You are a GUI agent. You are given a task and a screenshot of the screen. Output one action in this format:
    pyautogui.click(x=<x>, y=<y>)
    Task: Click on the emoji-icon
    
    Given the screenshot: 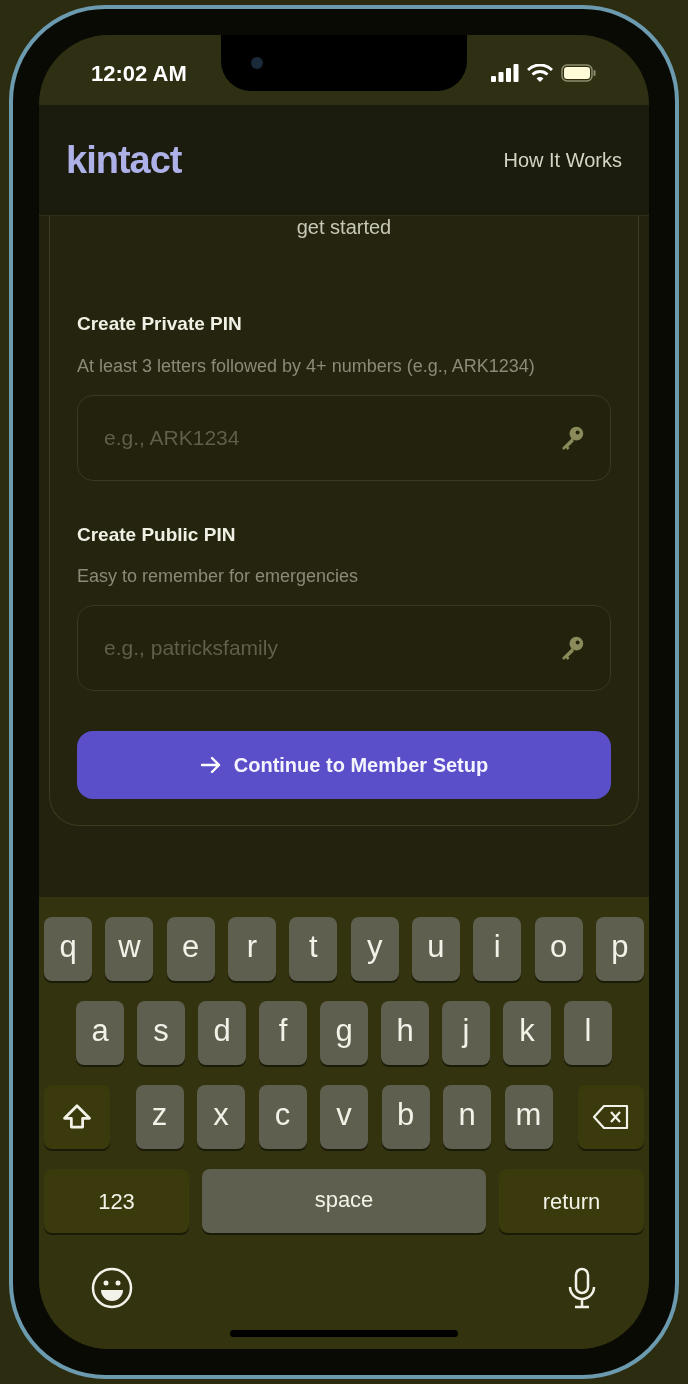 What is the action you would take?
    pyautogui.click(x=112, y=1288)
    